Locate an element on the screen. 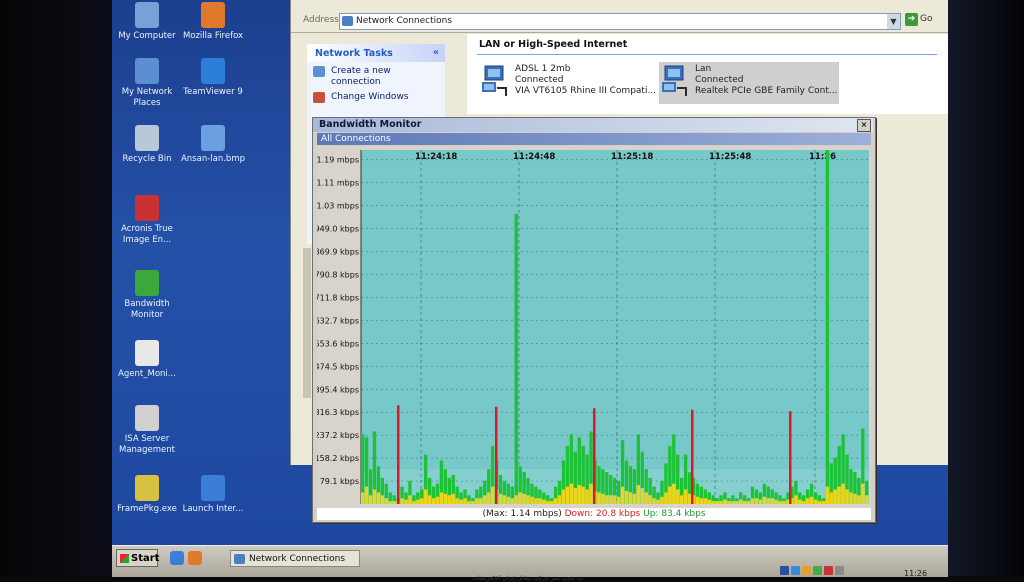 This screenshot has height=582, width=1024. network-connections-icon is located at coordinates (347, 21).